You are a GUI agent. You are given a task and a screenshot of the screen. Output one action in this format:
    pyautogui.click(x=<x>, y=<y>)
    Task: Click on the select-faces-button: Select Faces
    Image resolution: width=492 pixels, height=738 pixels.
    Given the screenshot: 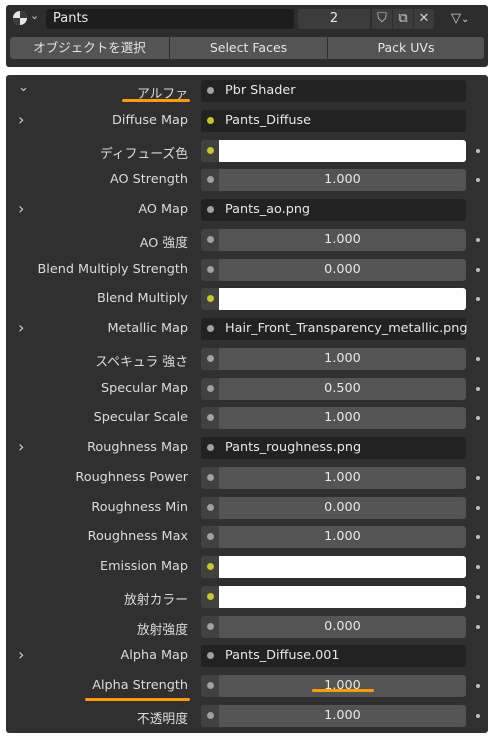 What is the action you would take?
    pyautogui.click(x=249, y=48)
    